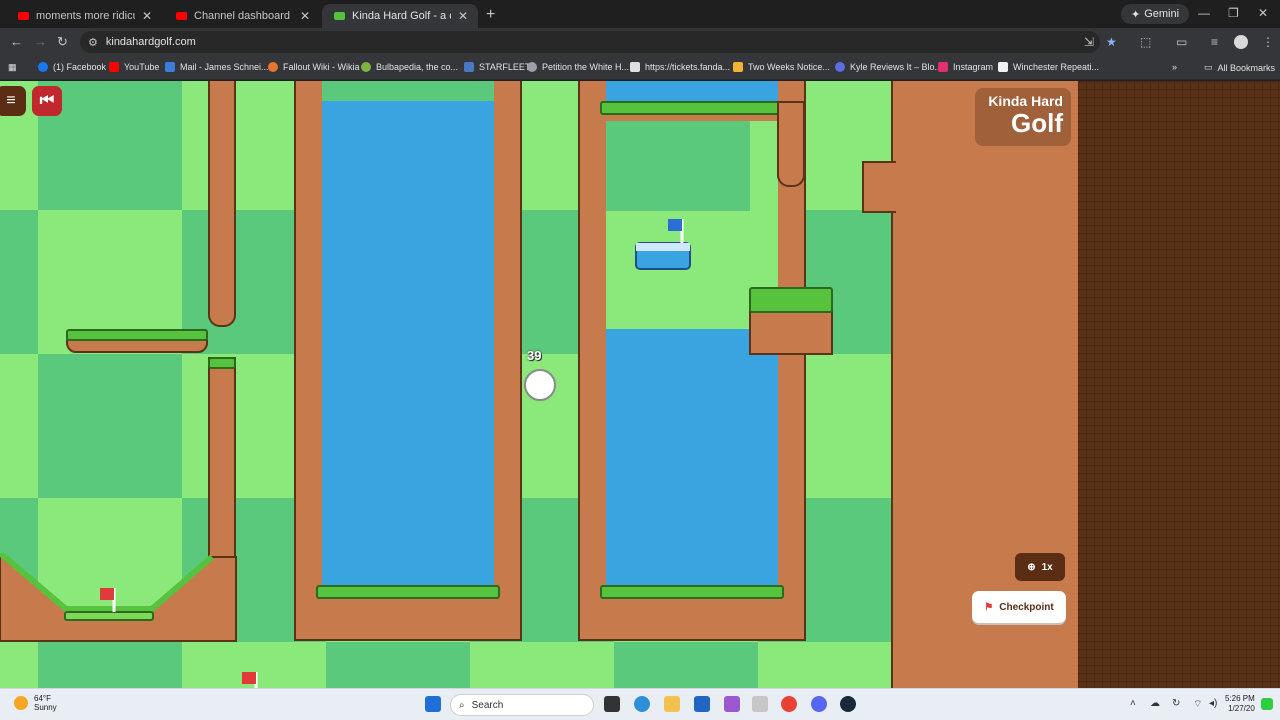  Describe the element at coordinates (848, 704) in the screenshot. I see `steam-icon` at that location.